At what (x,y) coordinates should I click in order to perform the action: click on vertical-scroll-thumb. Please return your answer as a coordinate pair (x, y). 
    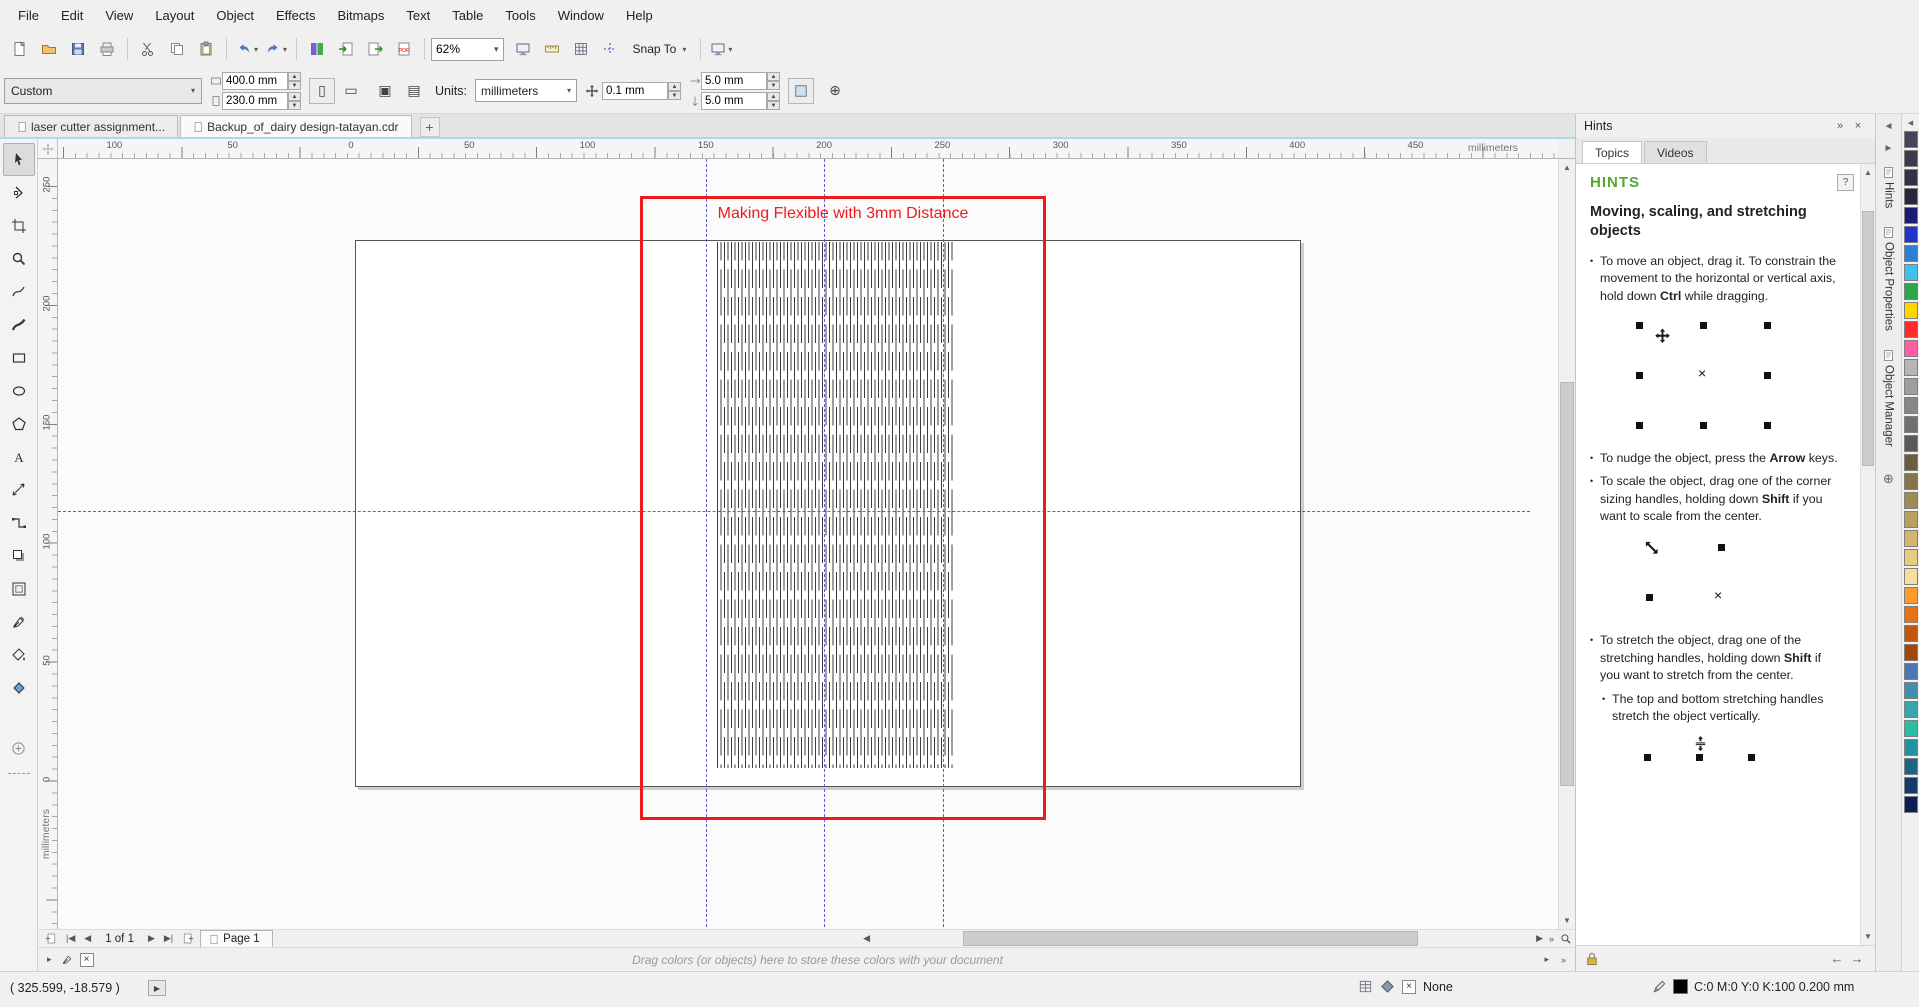
    Looking at the image, I should click on (1567, 584).